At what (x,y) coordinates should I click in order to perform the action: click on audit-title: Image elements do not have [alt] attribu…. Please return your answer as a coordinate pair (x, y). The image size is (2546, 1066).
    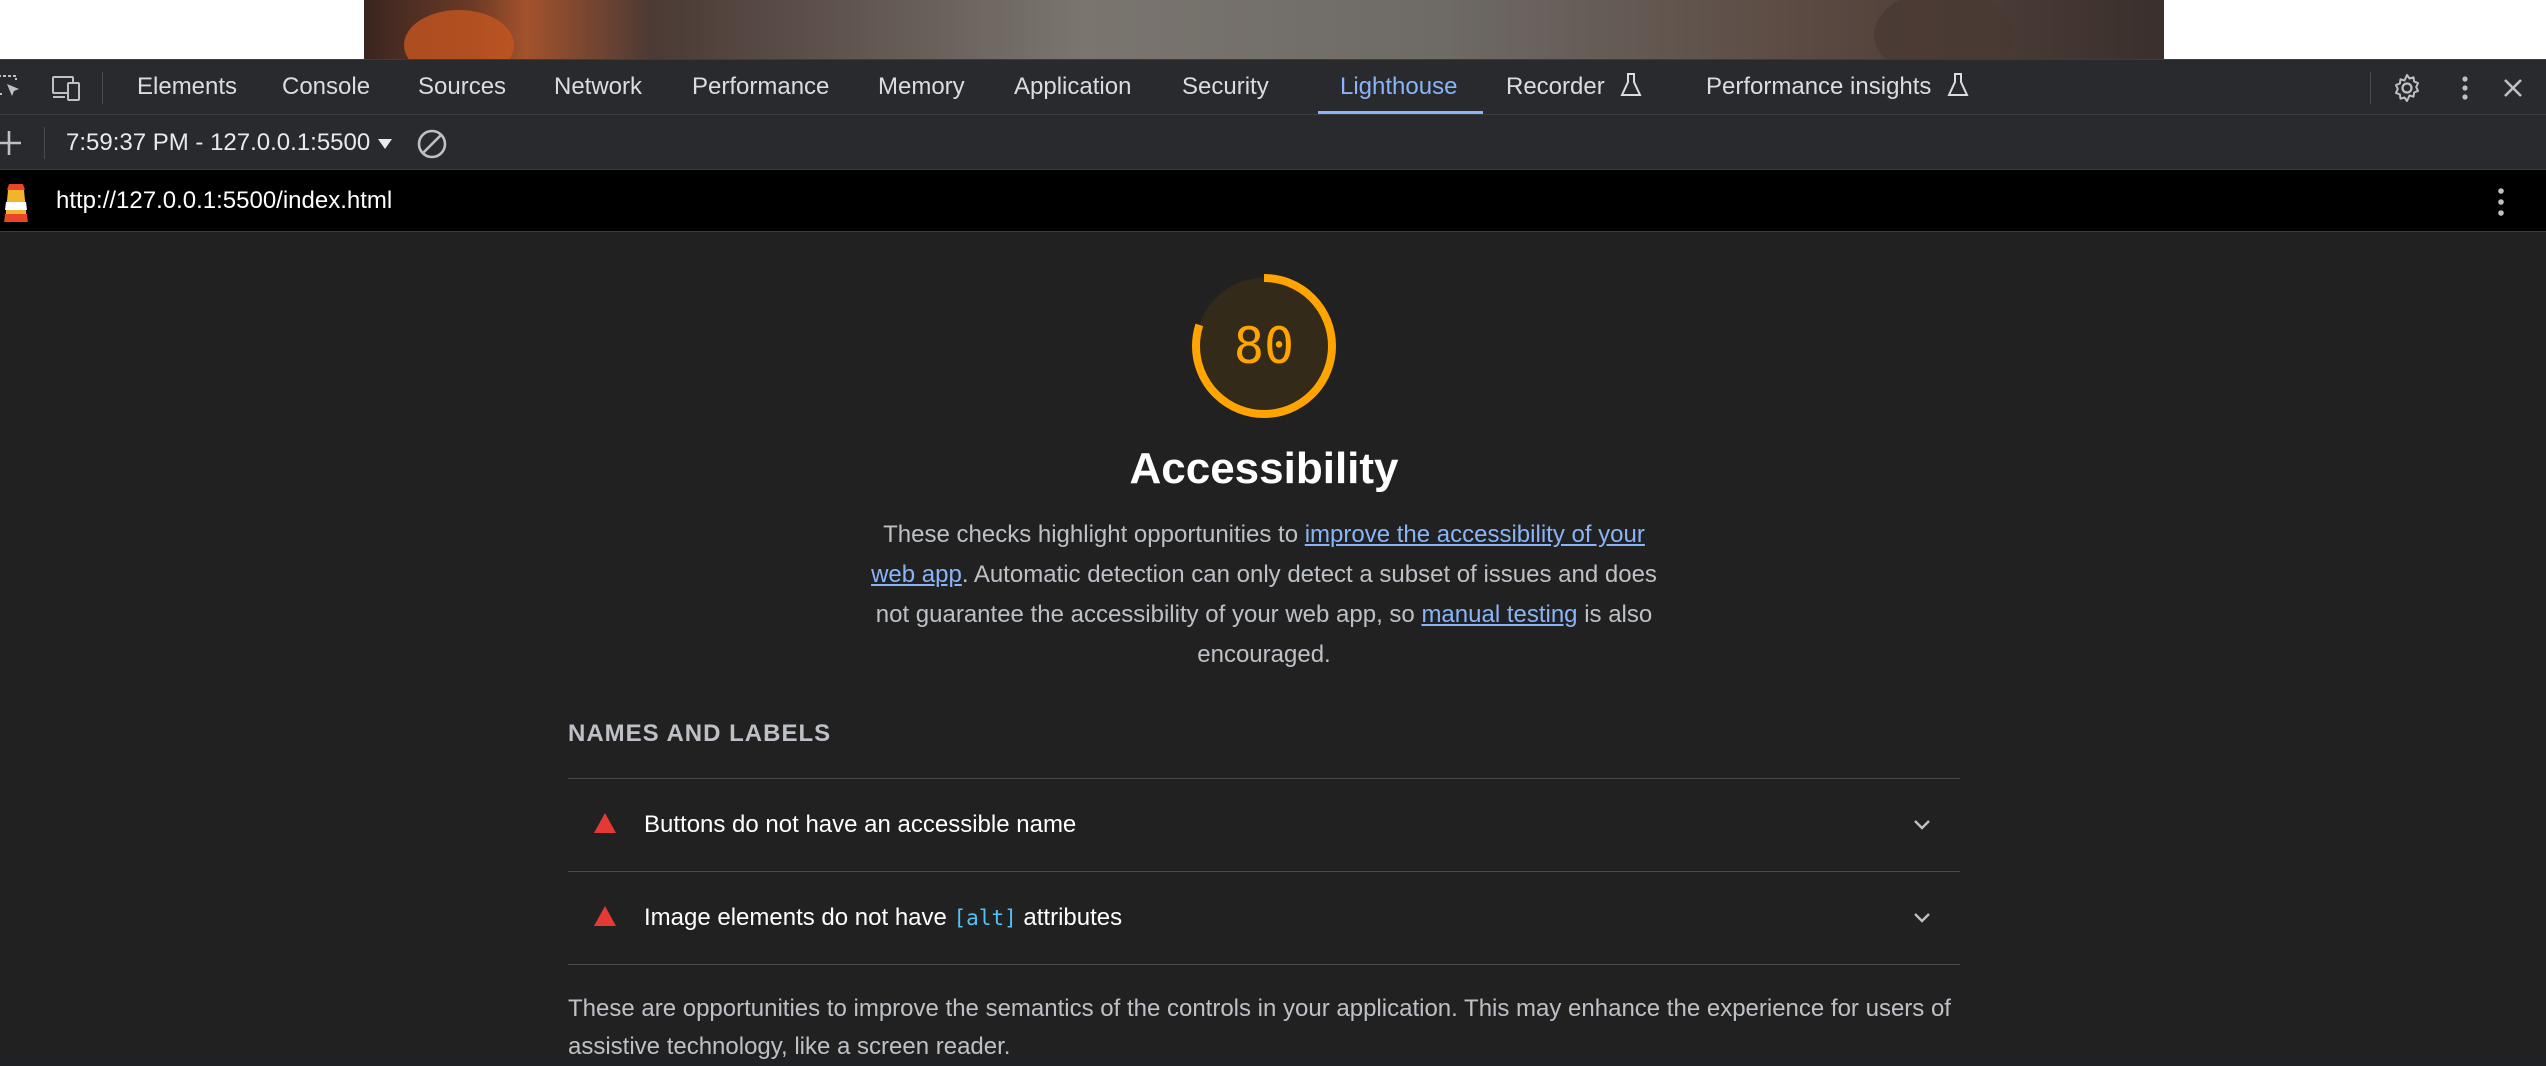
    Looking at the image, I should click on (883, 918).